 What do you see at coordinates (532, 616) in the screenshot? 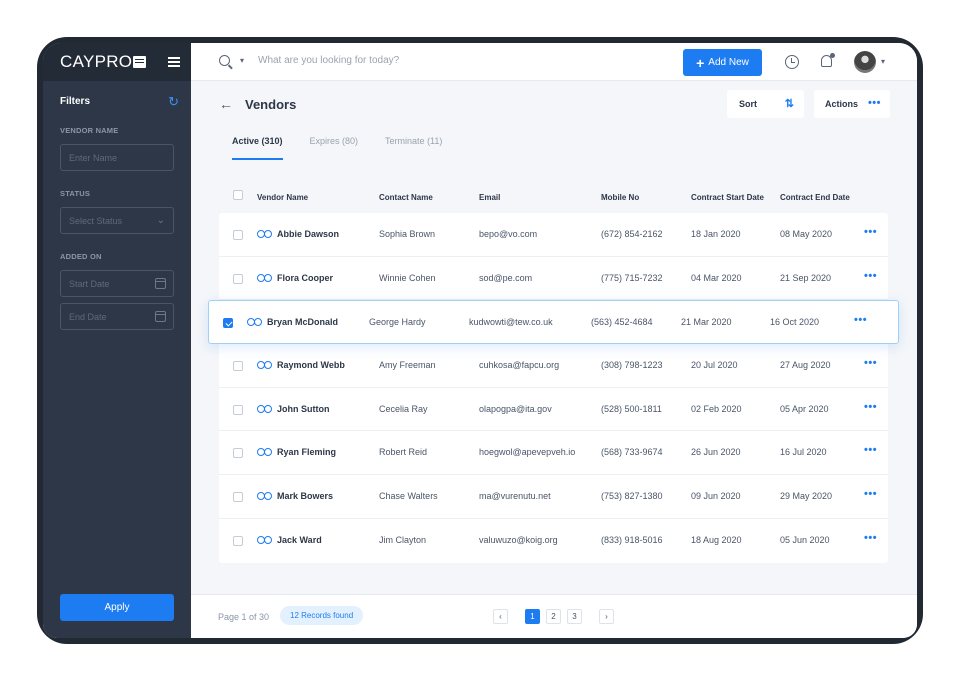
I see `page-1-button: 1` at bounding box center [532, 616].